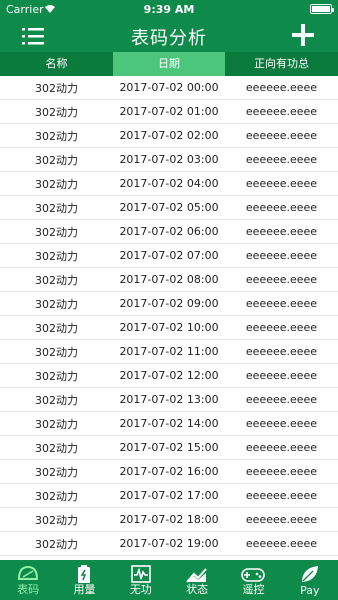  I want to click on table-row: 302动力 2017-07-02 01:00 eeeeee.eeee, so click(169, 112).